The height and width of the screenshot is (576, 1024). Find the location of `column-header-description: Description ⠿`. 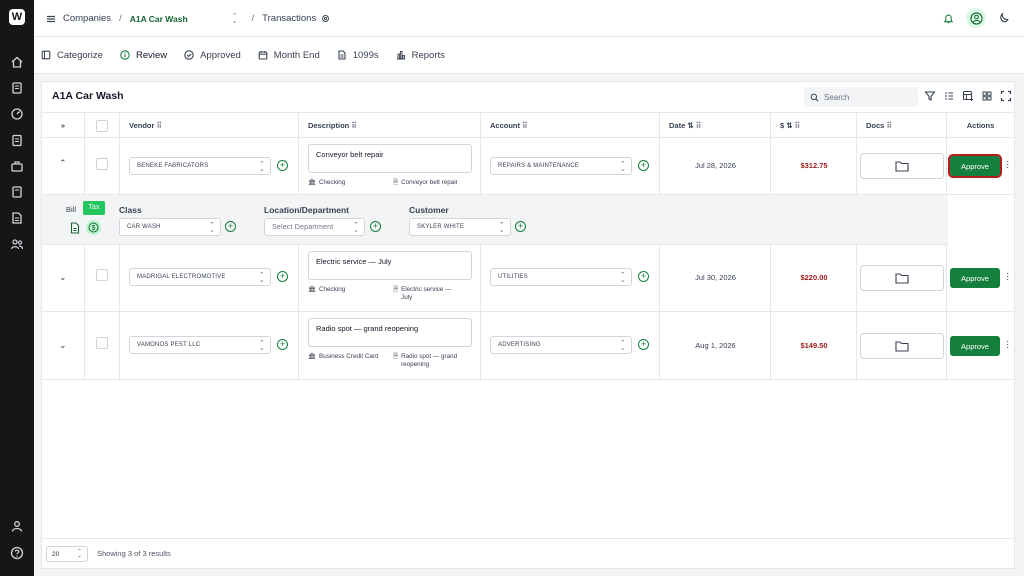

column-header-description: Description ⠿ is located at coordinates (390, 125).